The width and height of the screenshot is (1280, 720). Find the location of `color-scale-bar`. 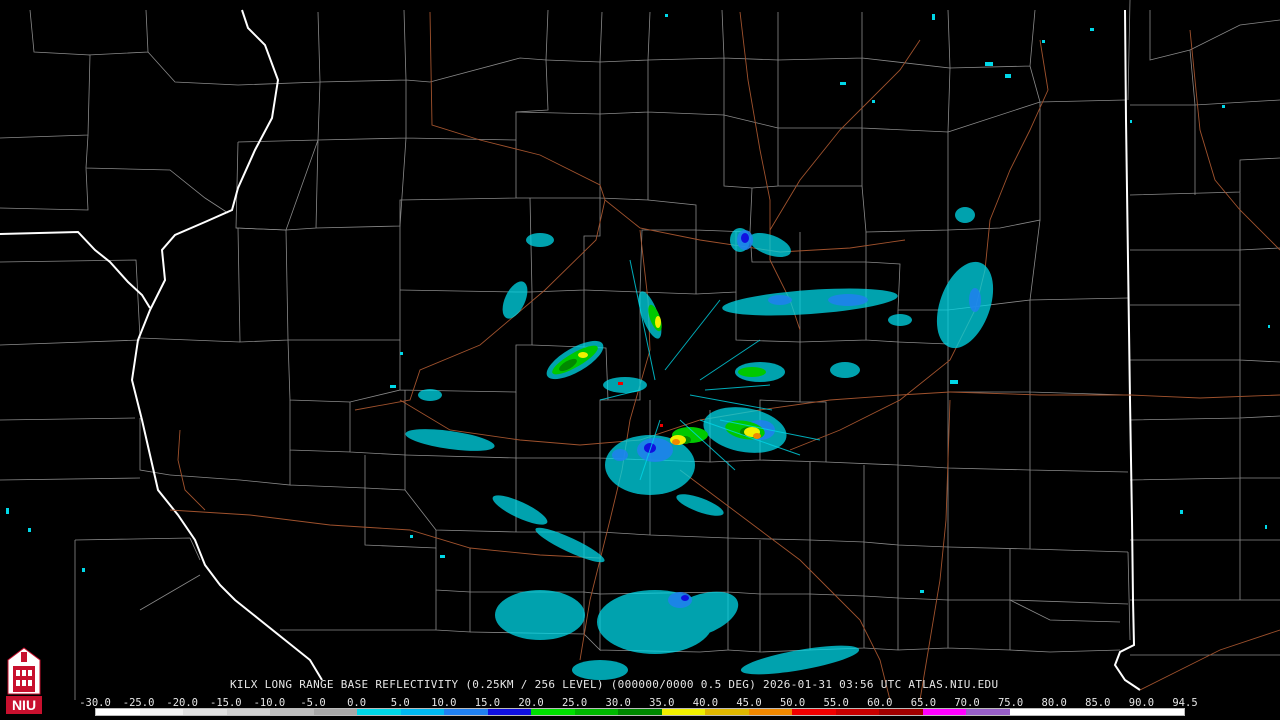

color-scale-bar is located at coordinates (640, 712).